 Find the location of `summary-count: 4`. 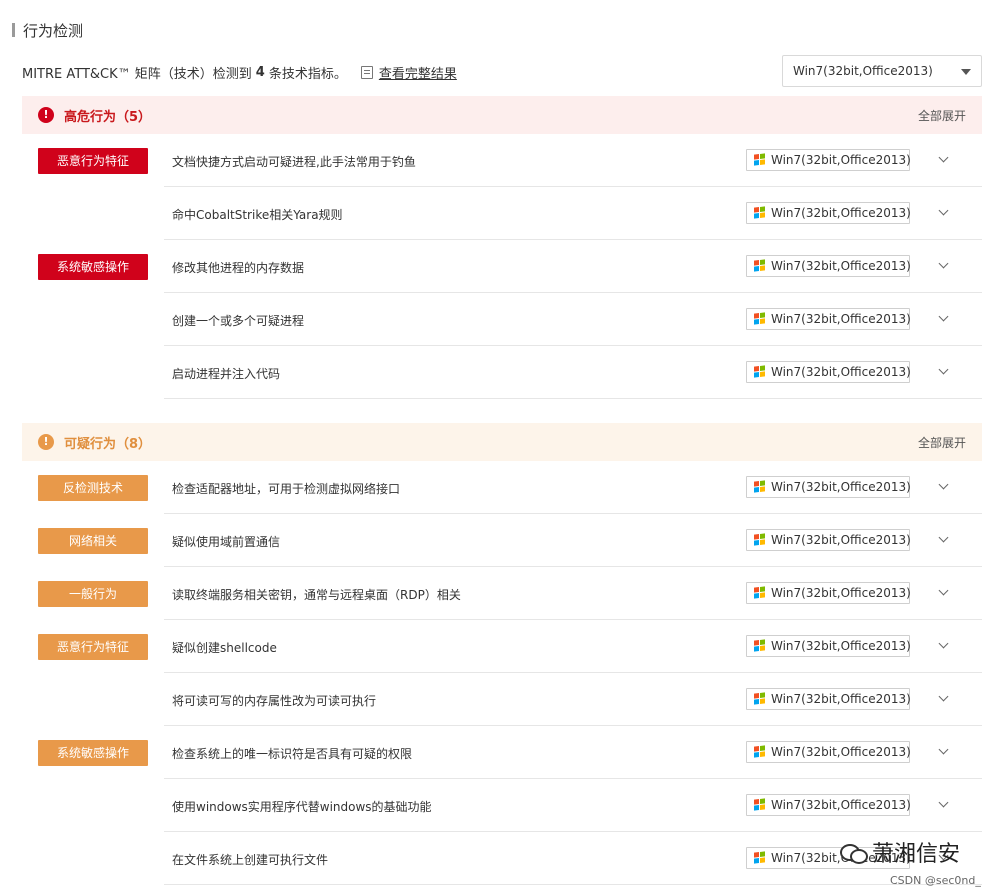

summary-count: 4 is located at coordinates (260, 72).